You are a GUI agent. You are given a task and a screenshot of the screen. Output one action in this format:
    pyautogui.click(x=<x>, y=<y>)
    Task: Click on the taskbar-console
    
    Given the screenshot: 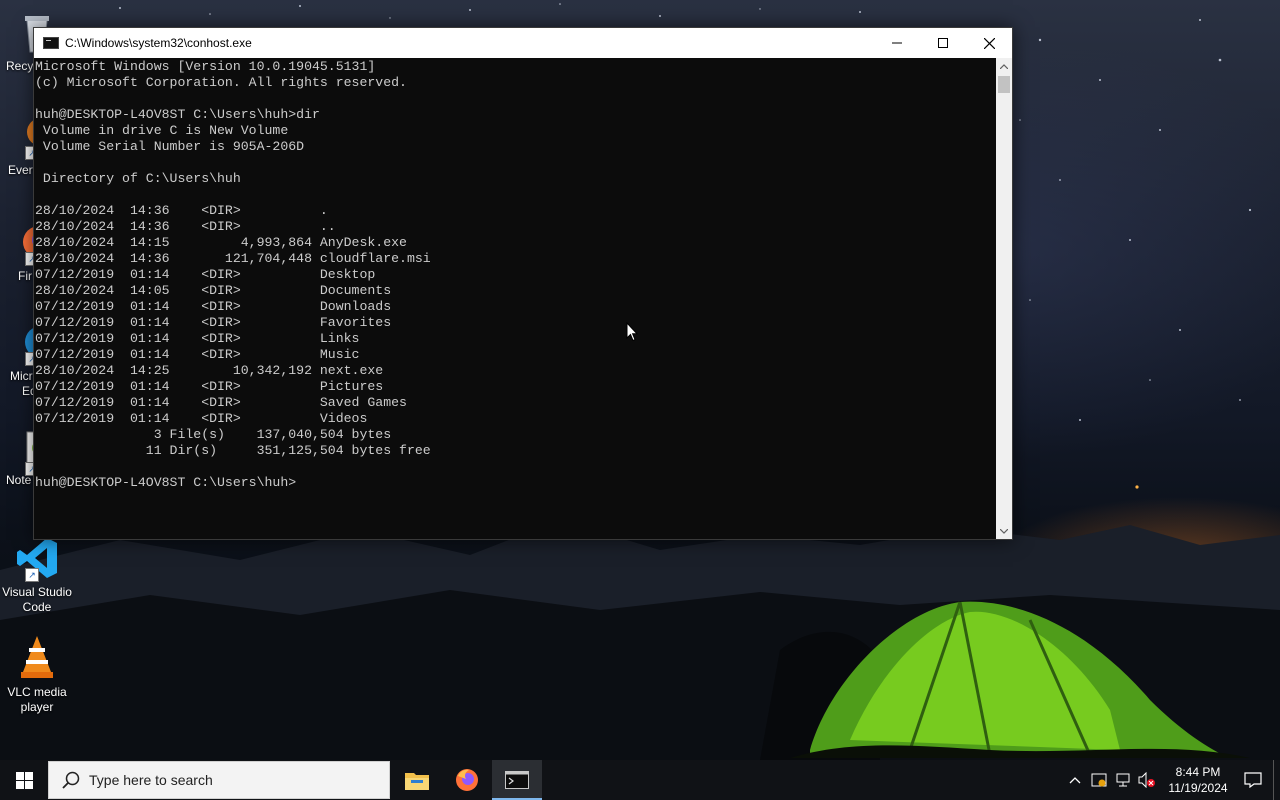 What is the action you would take?
    pyautogui.click(x=517, y=780)
    